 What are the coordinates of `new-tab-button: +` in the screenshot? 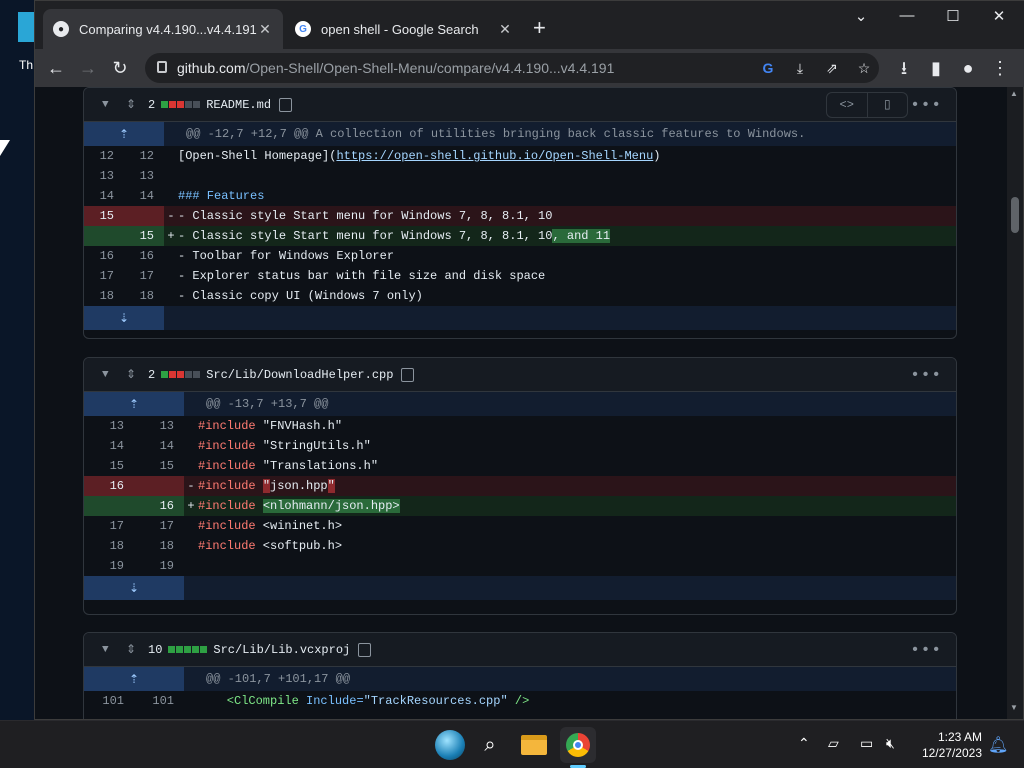 It's located at (539, 28).